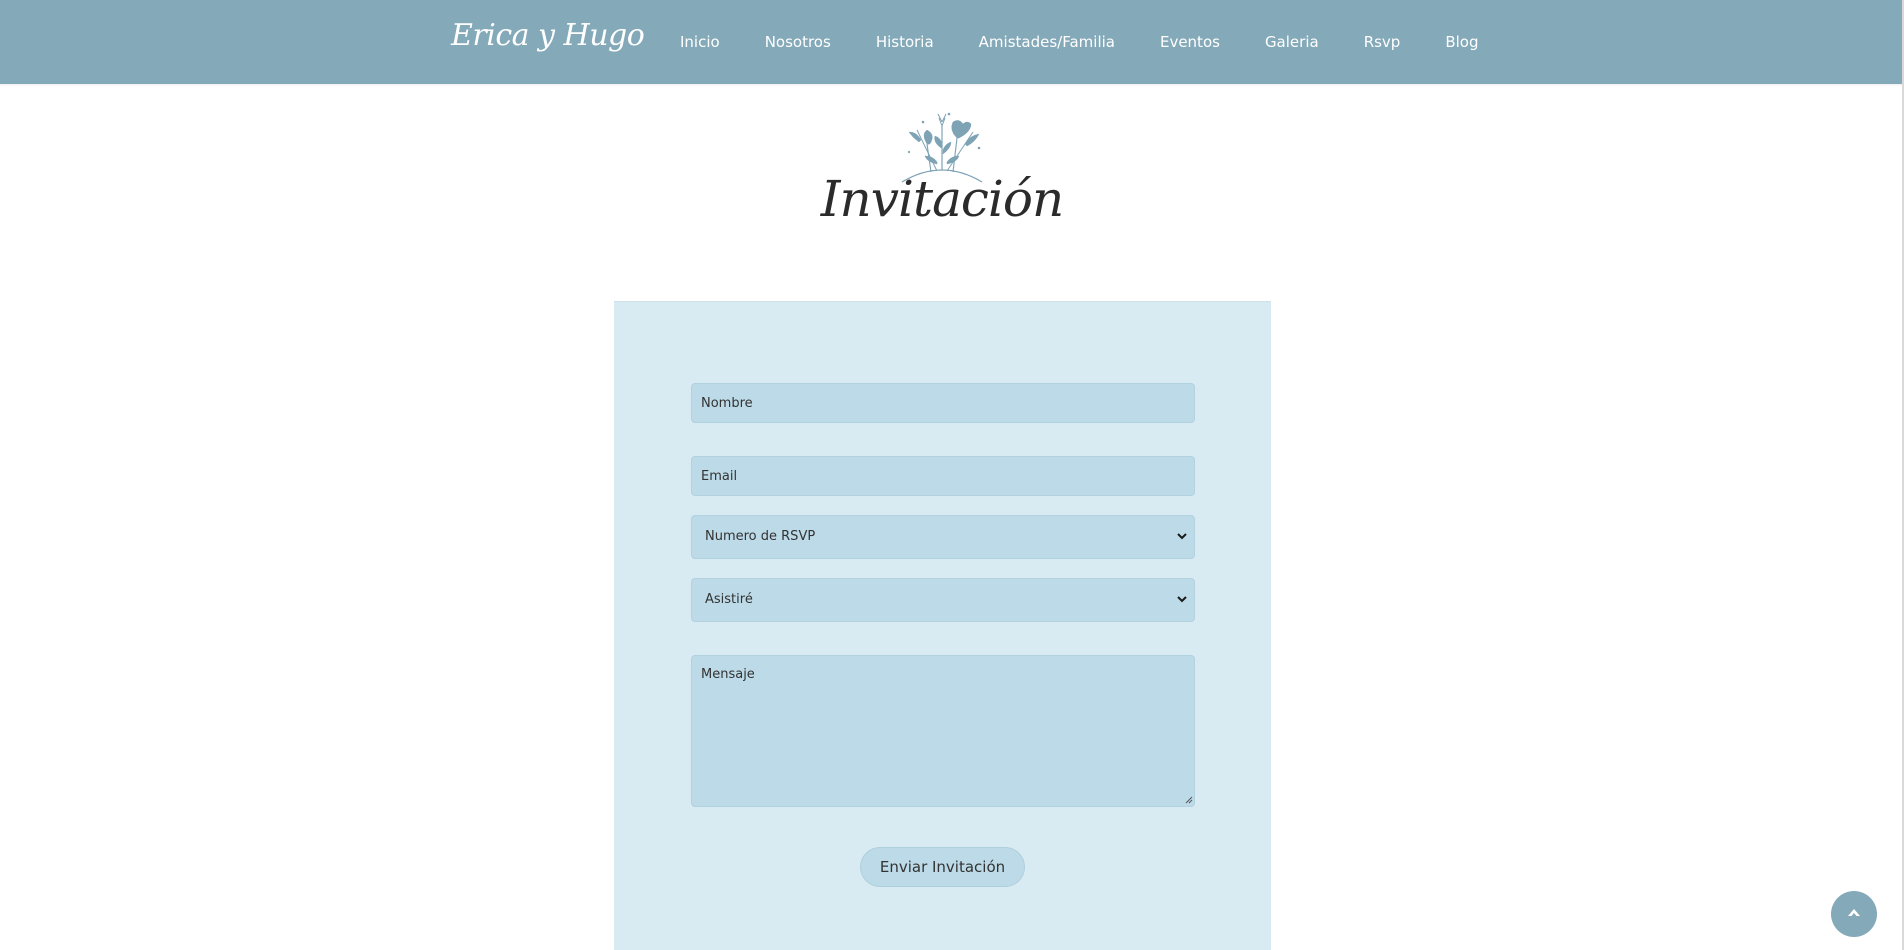 Image resolution: width=1904 pixels, height=950 pixels. What do you see at coordinates (1461, 42) in the screenshot?
I see `nav-item-blog: Blog` at bounding box center [1461, 42].